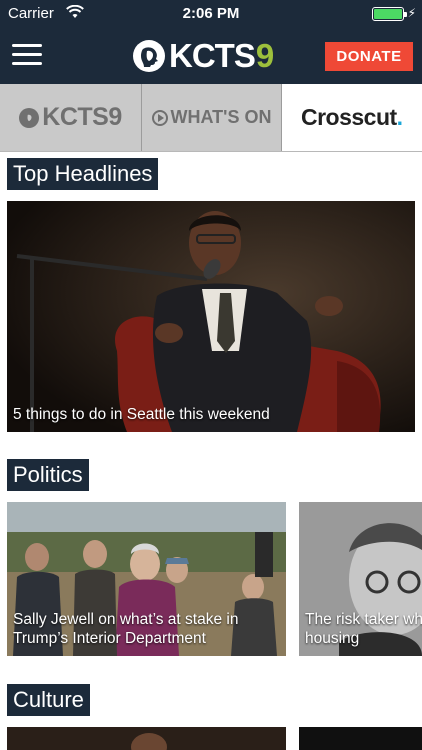  I want to click on politics-card-2: The risk taker wh housing, so click(360, 579).